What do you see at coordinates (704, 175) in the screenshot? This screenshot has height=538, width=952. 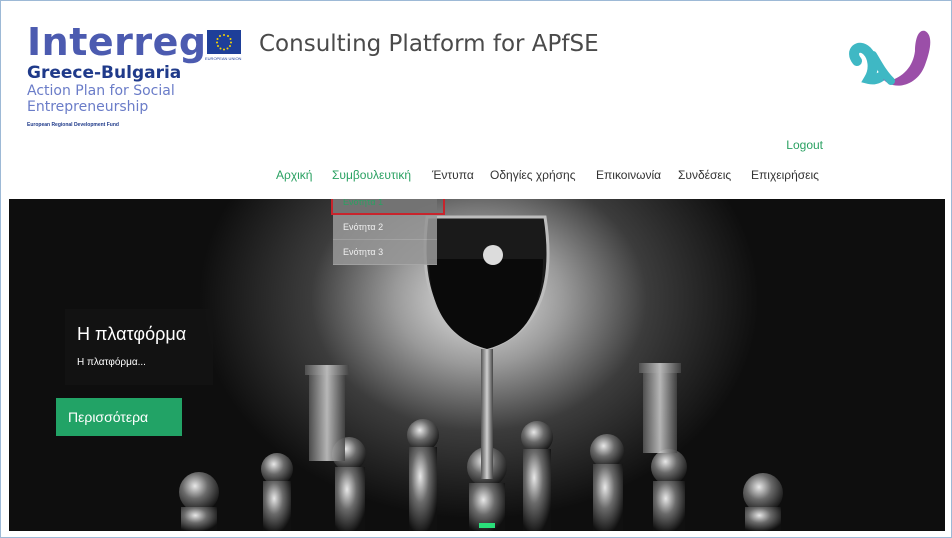 I see `nav-item-links: Συνδέσεις` at bounding box center [704, 175].